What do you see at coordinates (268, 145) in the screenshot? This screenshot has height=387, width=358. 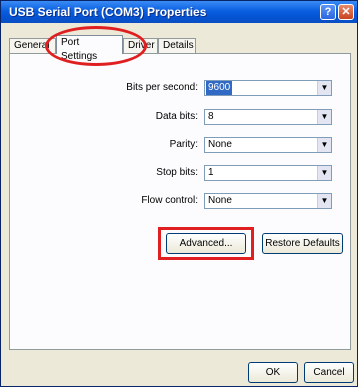 I see `parity-select: None ▼` at bounding box center [268, 145].